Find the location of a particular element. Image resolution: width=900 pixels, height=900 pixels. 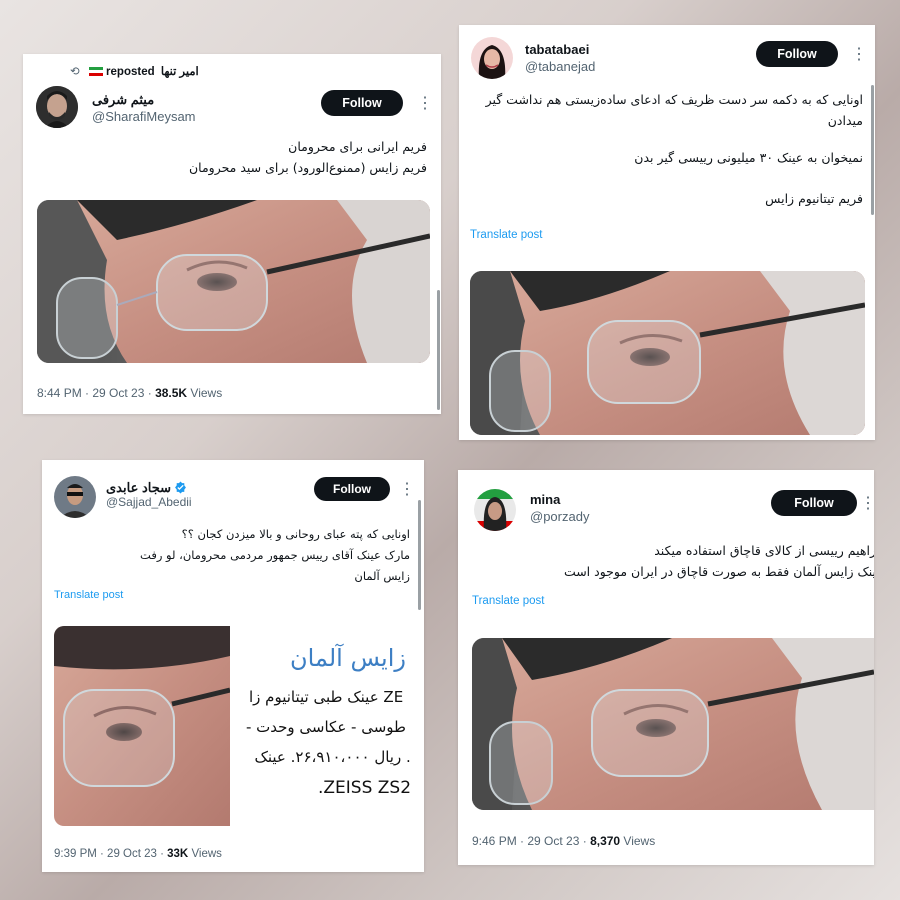

views-count: 33K is located at coordinates (178, 854).